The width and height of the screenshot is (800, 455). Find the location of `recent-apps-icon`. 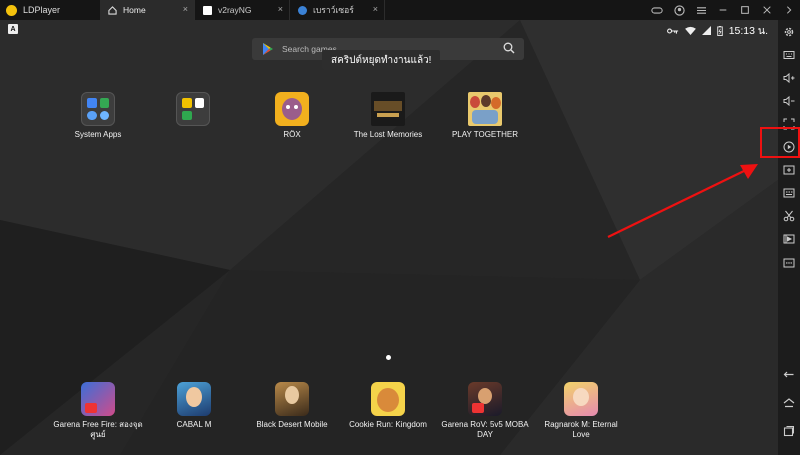

recent-apps-icon is located at coordinates (788, 431).